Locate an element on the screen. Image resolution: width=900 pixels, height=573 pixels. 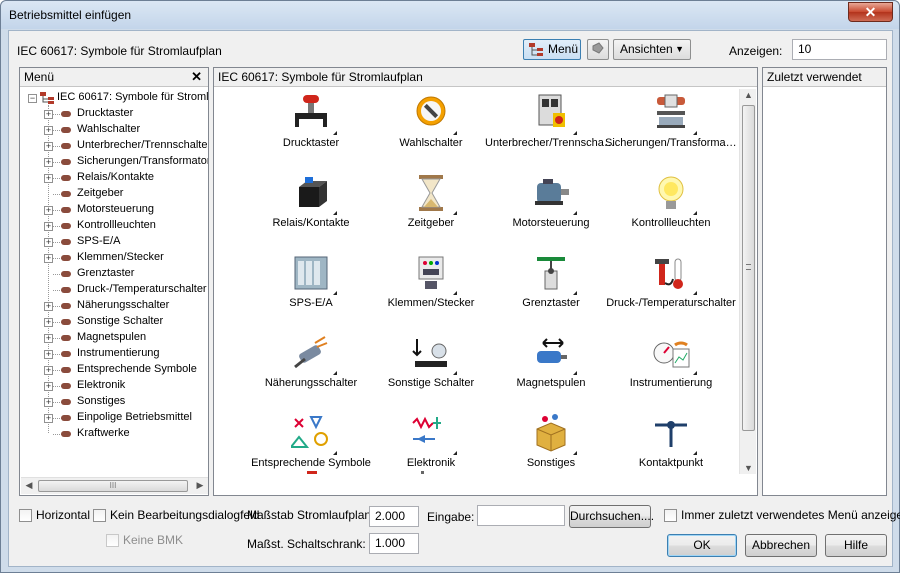
symbol-tile: Relais/Kontakte is located at coordinates (311, 211).